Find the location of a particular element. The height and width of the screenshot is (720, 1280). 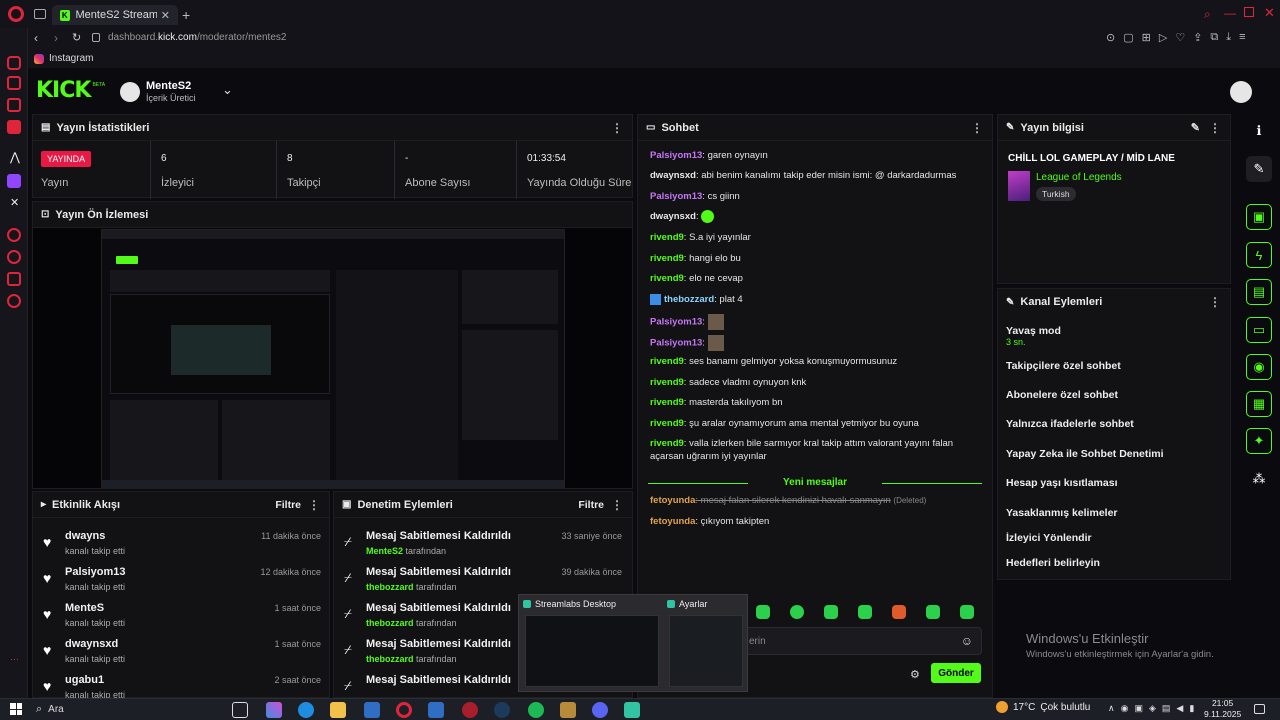

discord-icon is located at coordinates (600, 710).